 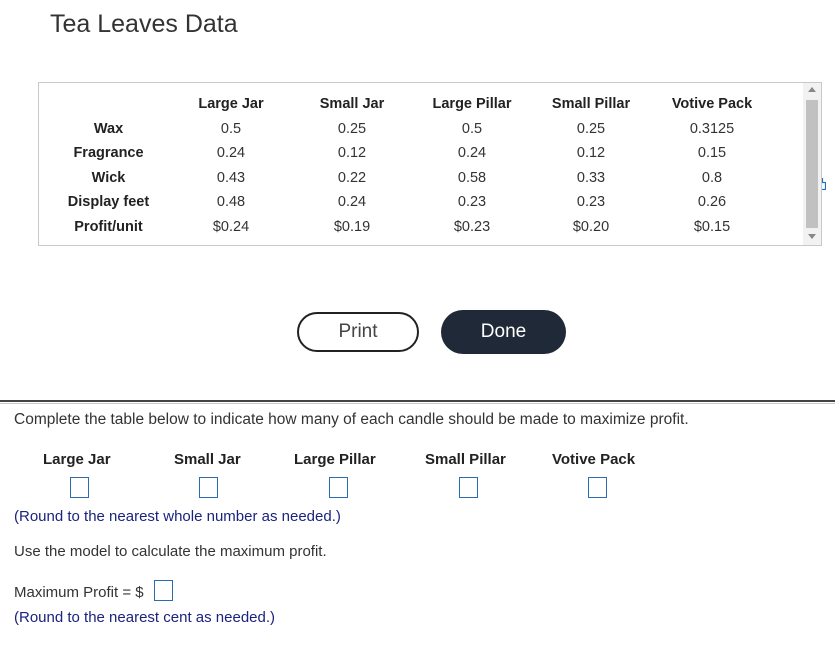 I want to click on table-row: Display feet 0.48 0.24 0.23 0.23 0.26, so click(x=402, y=202).